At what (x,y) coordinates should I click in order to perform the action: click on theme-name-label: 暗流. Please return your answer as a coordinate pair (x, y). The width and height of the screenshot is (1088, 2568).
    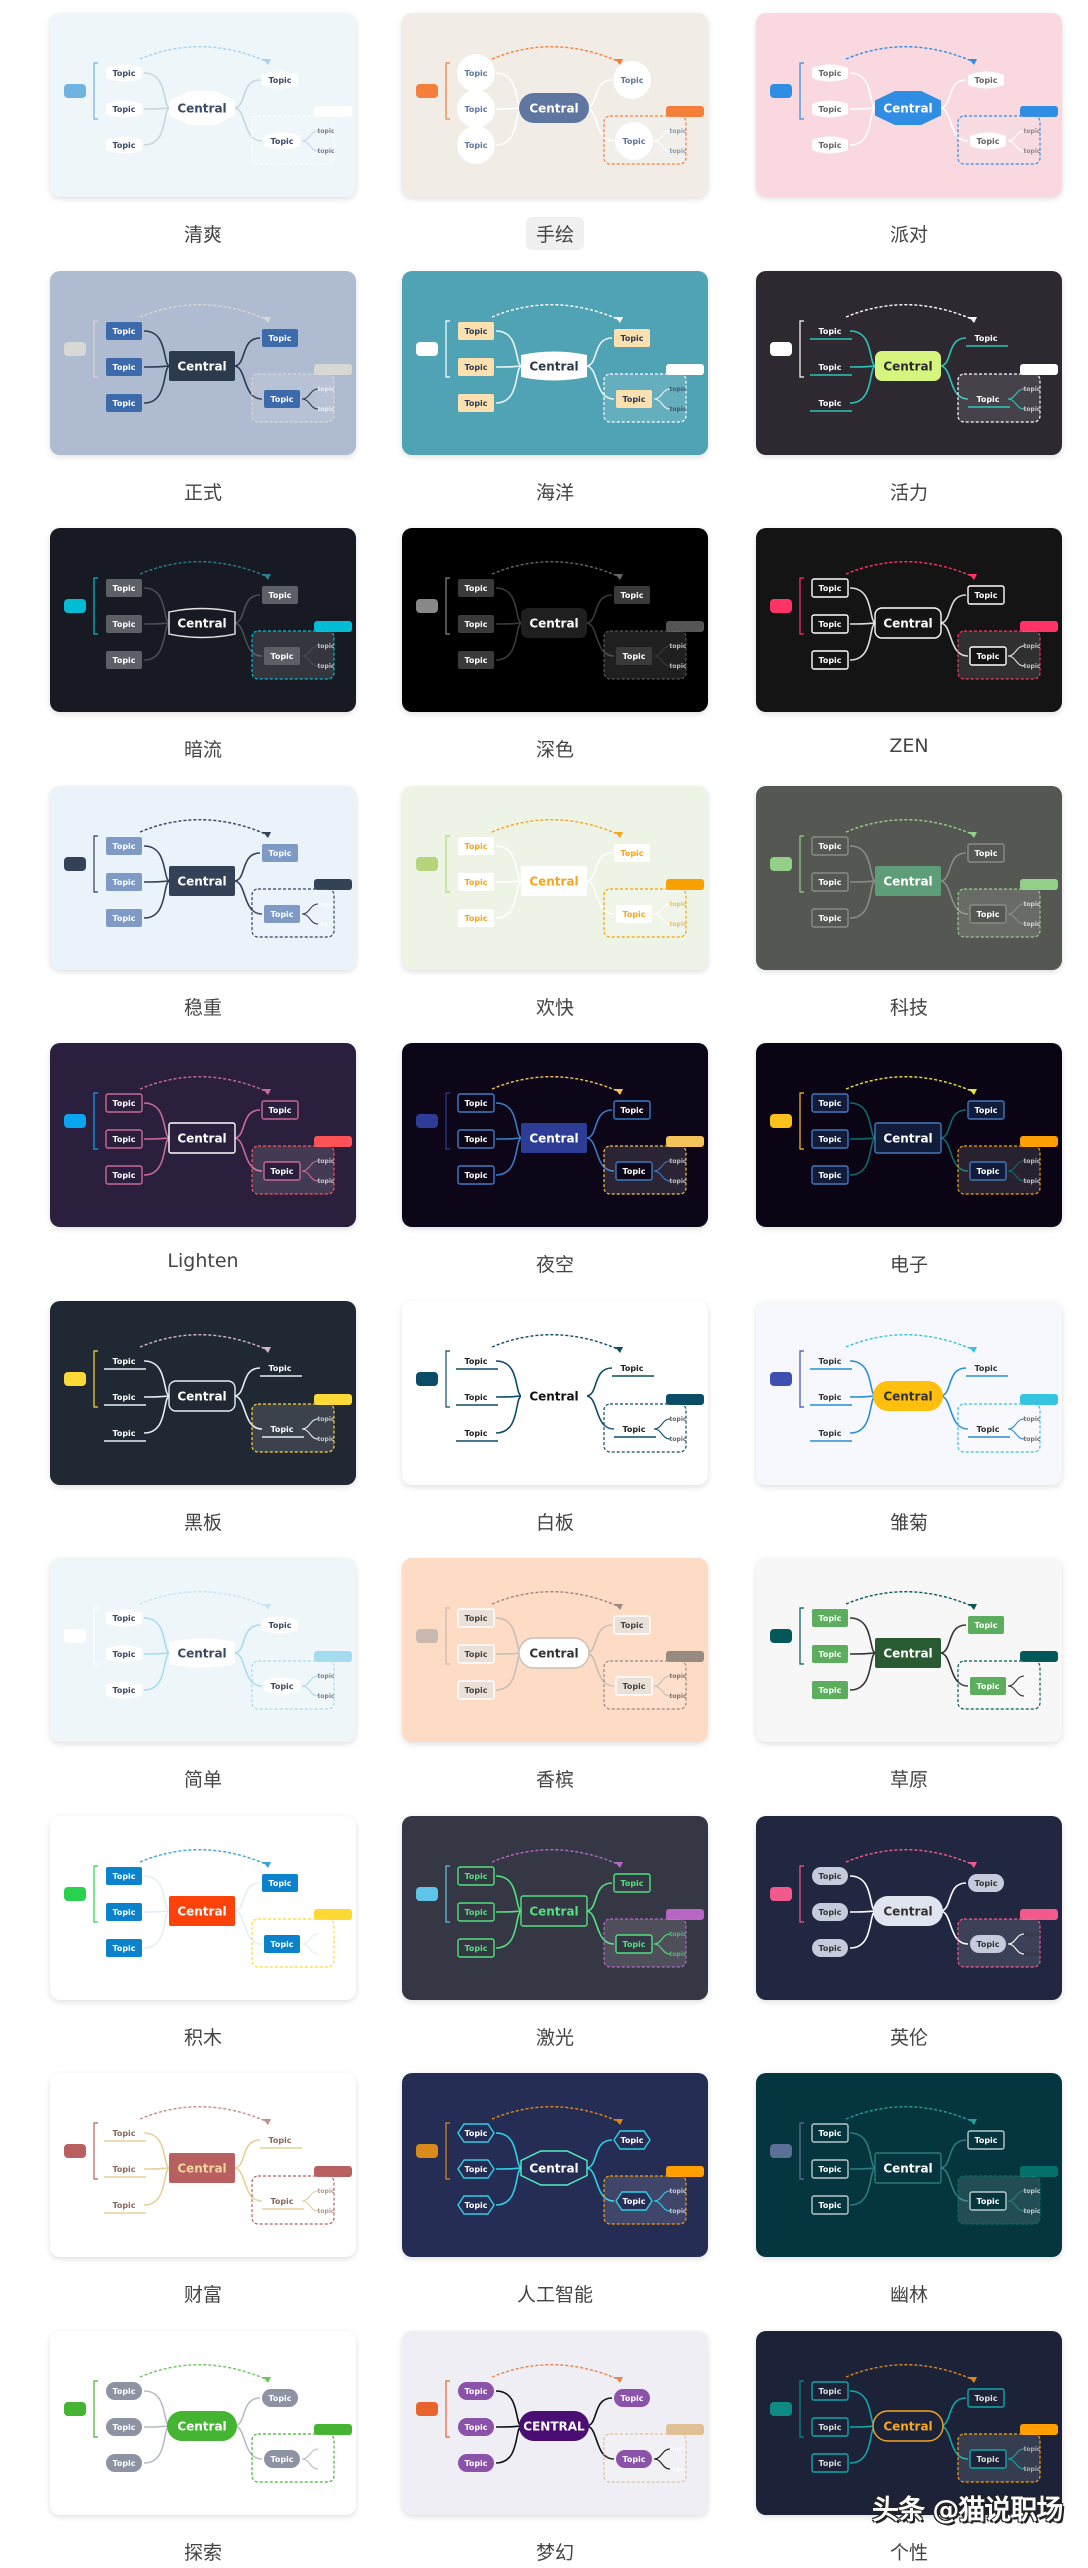
    Looking at the image, I should click on (203, 748).